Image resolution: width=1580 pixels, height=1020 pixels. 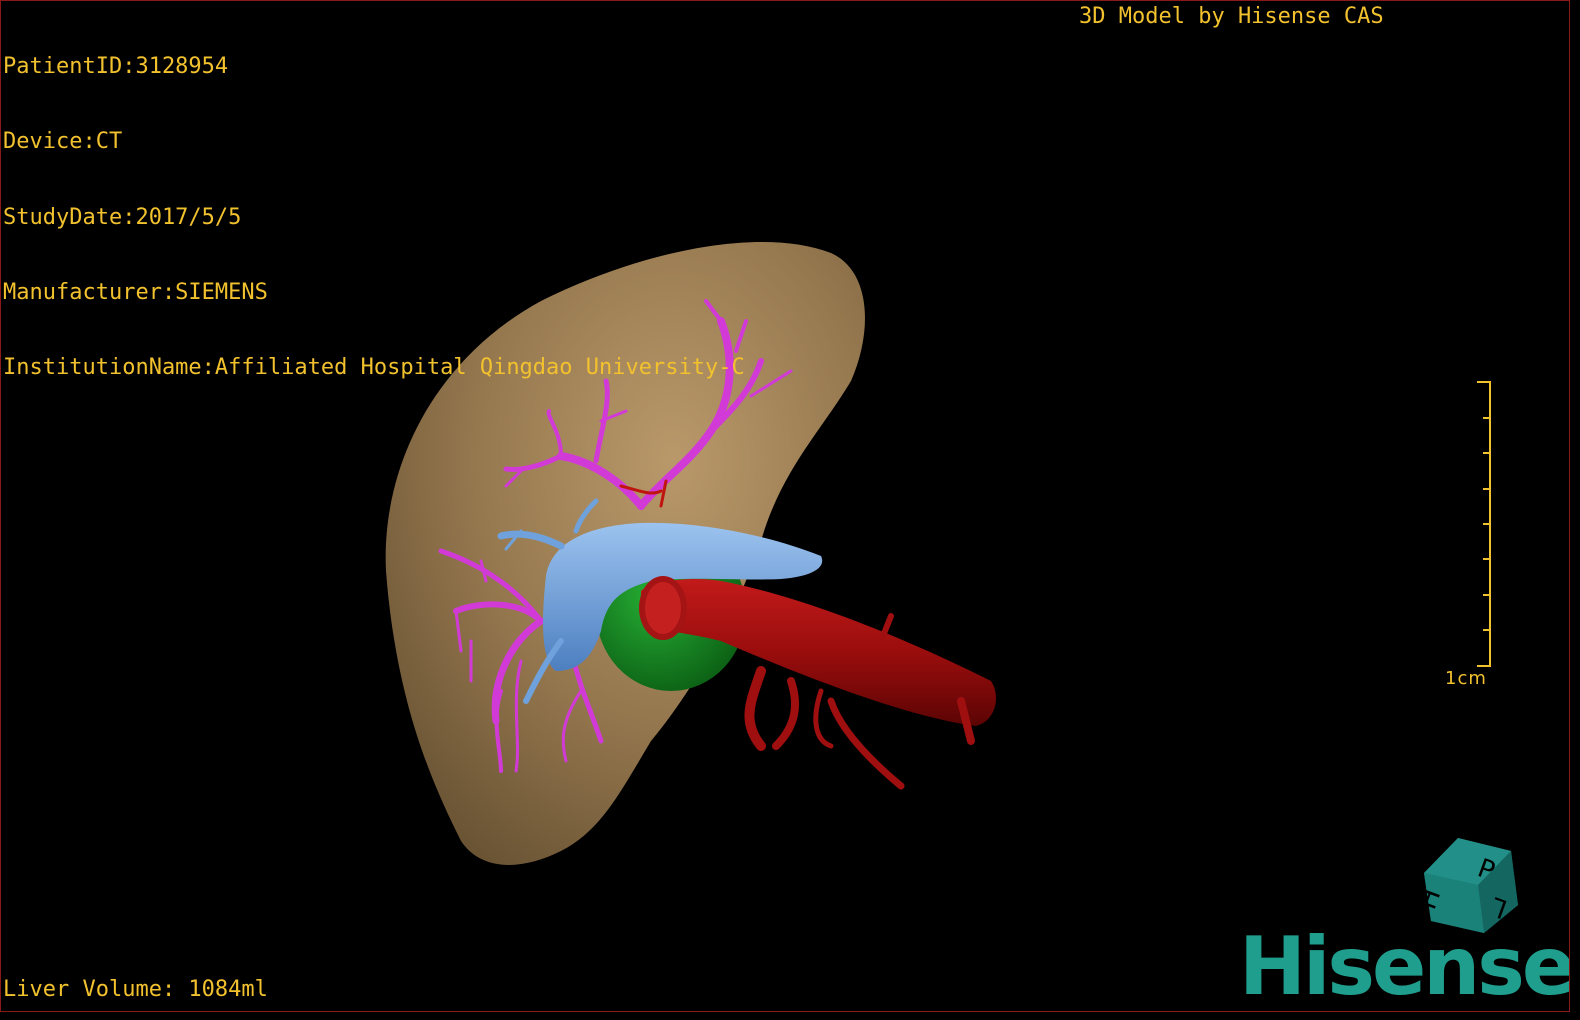 I want to click on model-credit: 3D Model by Hisense CAS, so click(x=1231, y=16).